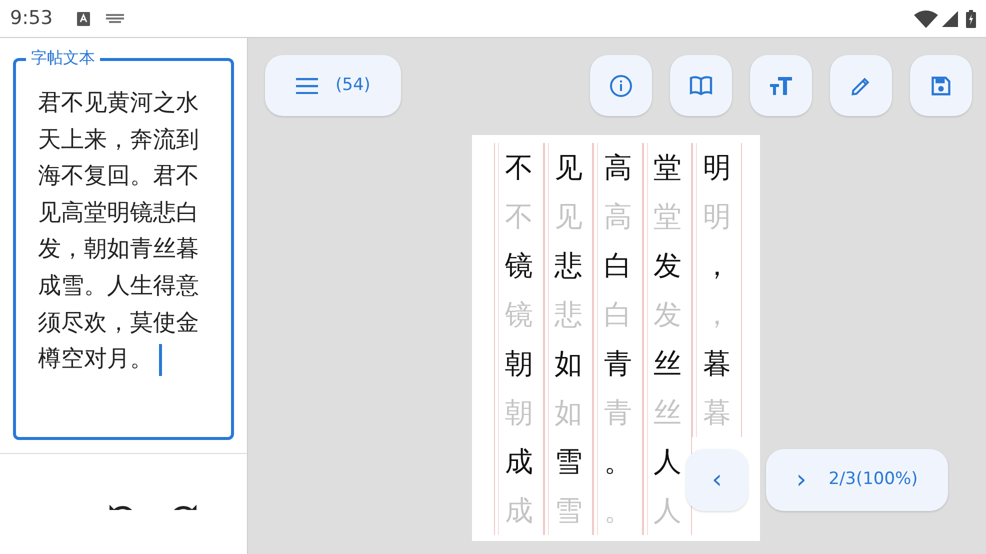 Image resolution: width=986 pixels, height=554 pixels. Describe the element at coordinates (307, 86) in the screenshot. I see `menu-icon` at that location.